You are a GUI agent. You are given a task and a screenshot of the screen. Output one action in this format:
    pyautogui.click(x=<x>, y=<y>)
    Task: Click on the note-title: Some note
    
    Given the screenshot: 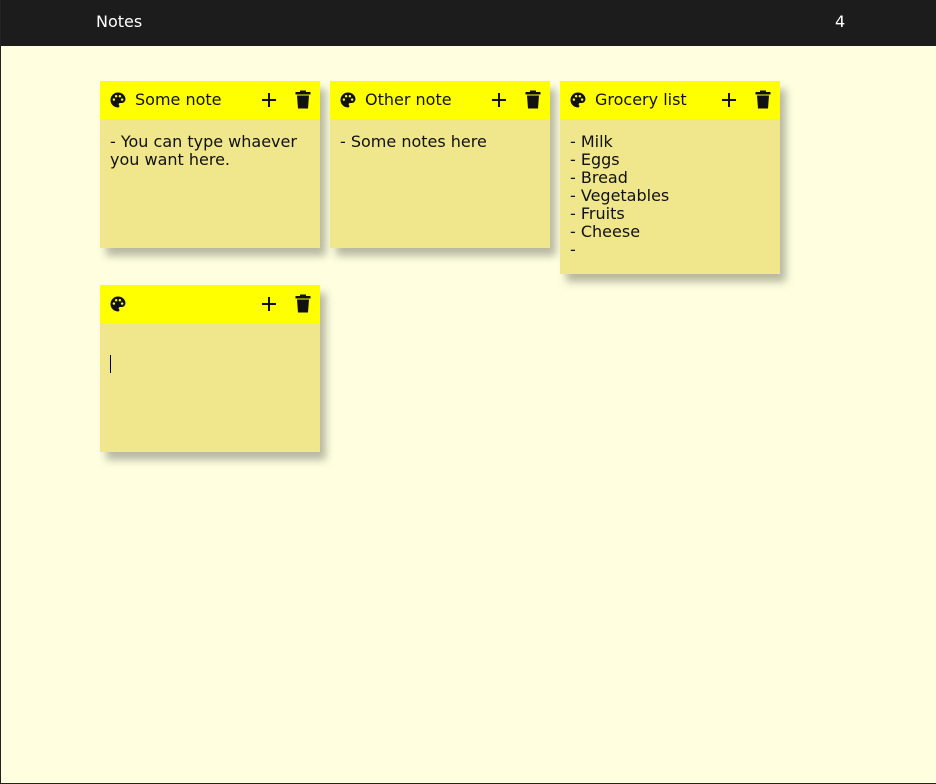 What is the action you would take?
    pyautogui.click(x=178, y=99)
    